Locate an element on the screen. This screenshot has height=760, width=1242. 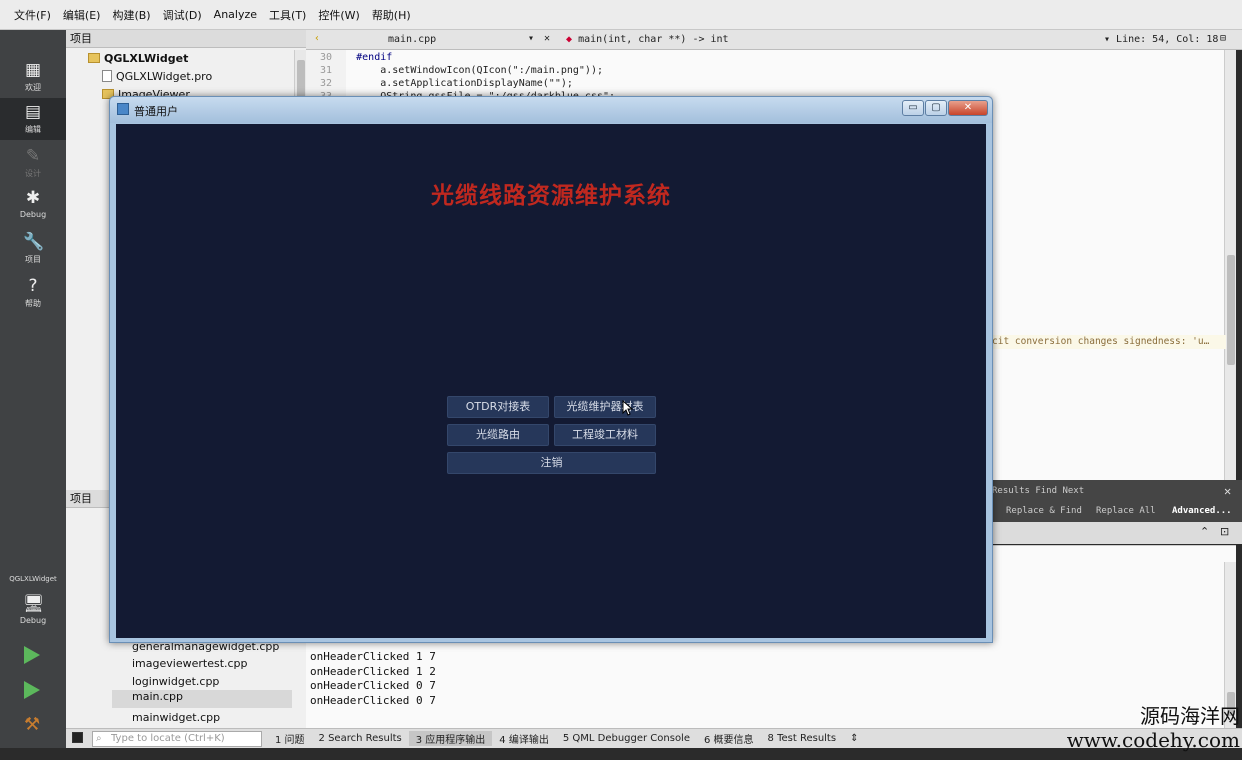
maximize-button: ▢ is located at coordinates (936, 108).